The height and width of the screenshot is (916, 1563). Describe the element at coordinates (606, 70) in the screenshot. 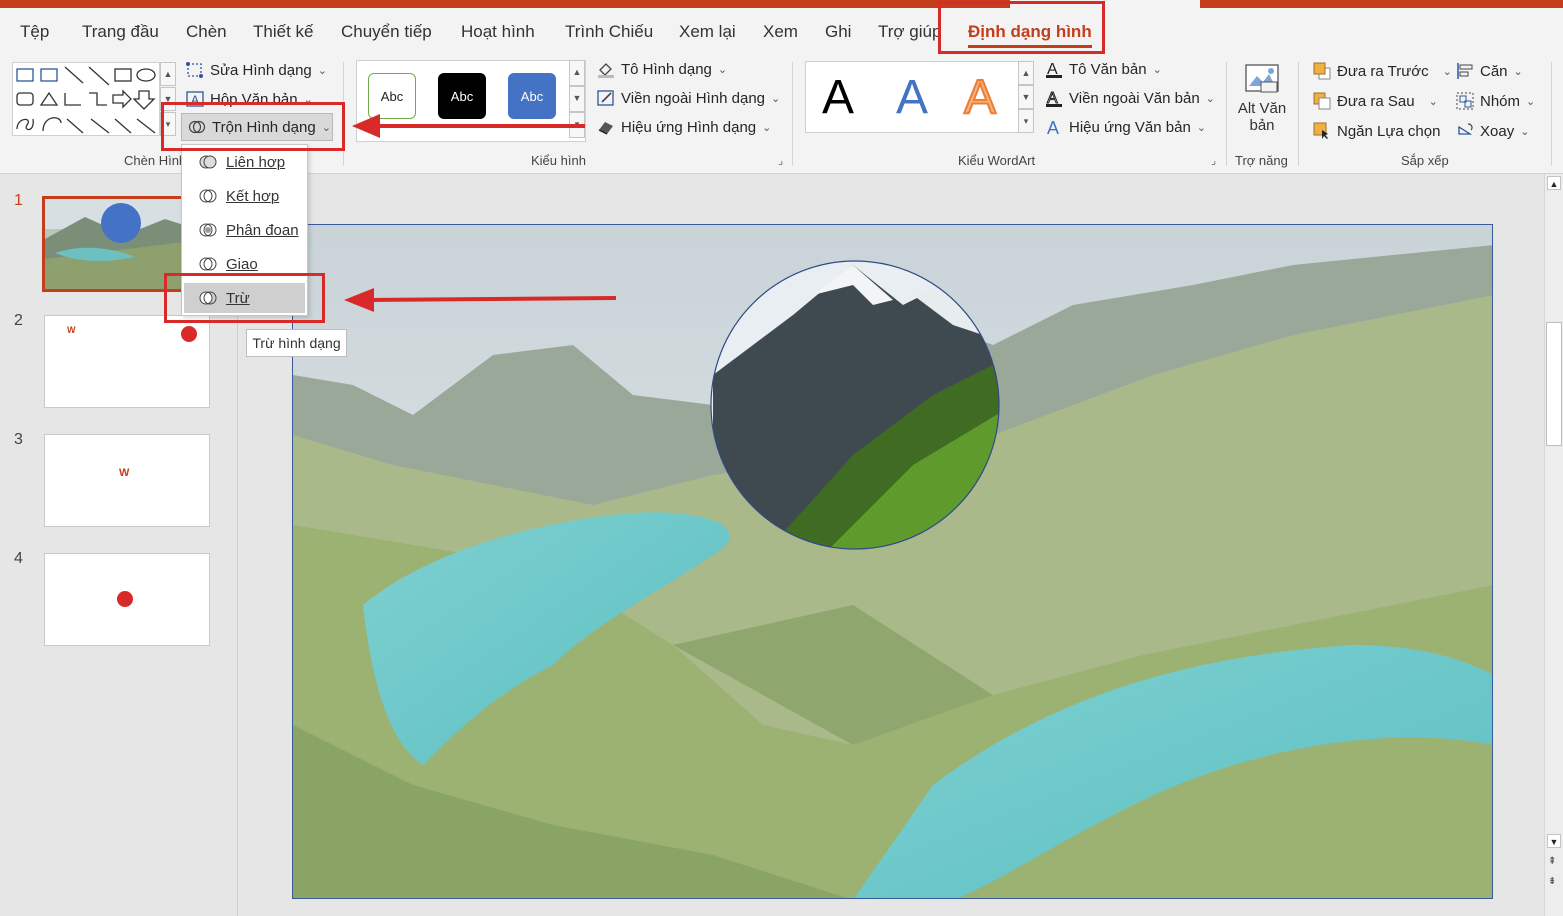

I see `shape-fill-icon` at that location.